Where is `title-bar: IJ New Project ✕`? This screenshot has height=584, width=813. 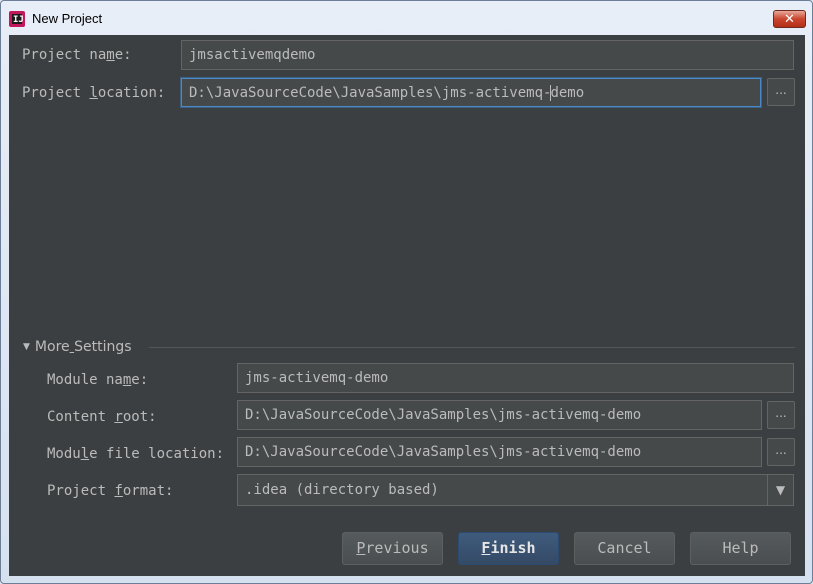 title-bar: IJ New Project ✕ is located at coordinates (406, 18).